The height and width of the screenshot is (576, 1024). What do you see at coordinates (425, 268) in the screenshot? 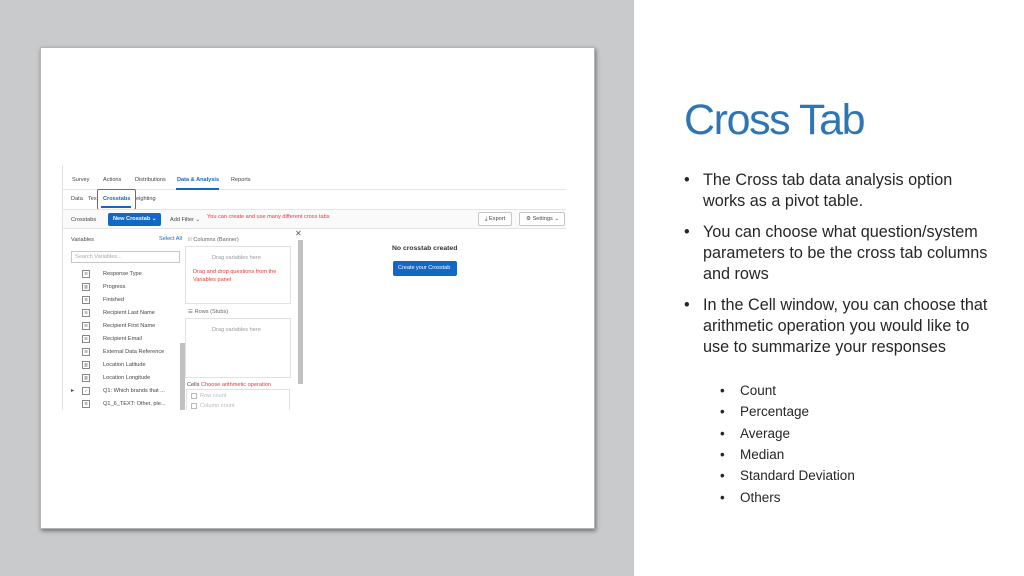
I see `create-crosstab-button: Create your Crosstab` at bounding box center [425, 268].